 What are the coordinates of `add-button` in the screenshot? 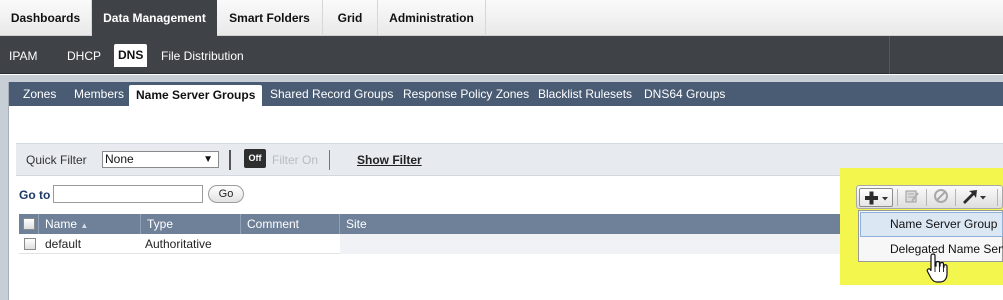 It's located at (876, 197).